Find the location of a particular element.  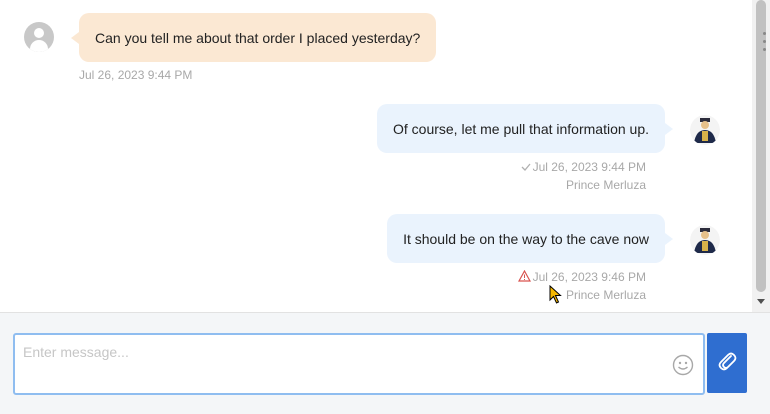

scrollbar-thumb is located at coordinates (761, 146).